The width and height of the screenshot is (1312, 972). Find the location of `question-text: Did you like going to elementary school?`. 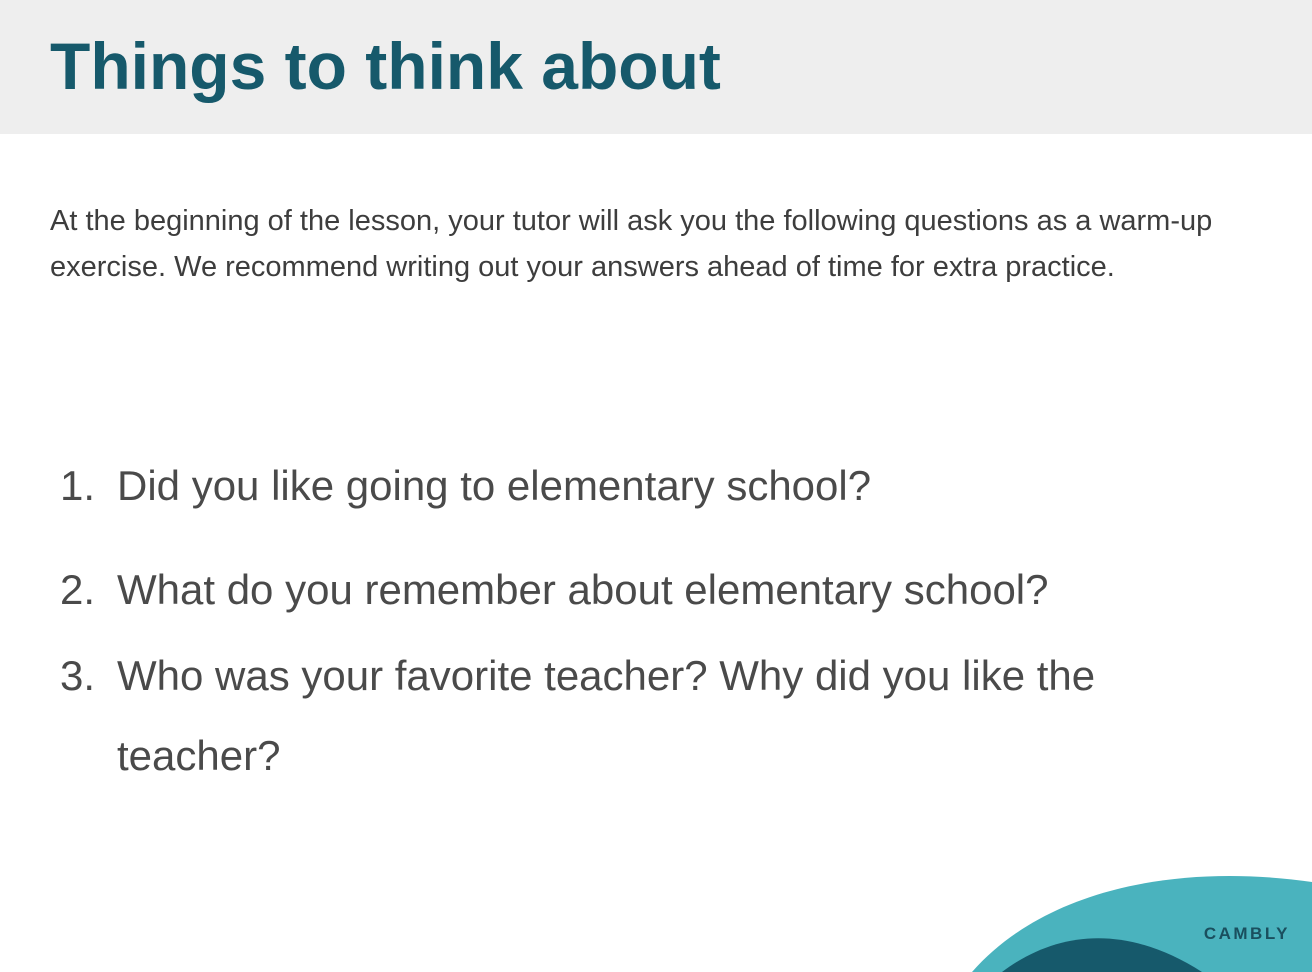

question-text: Did you like going to elementary school? is located at coordinates (494, 485).